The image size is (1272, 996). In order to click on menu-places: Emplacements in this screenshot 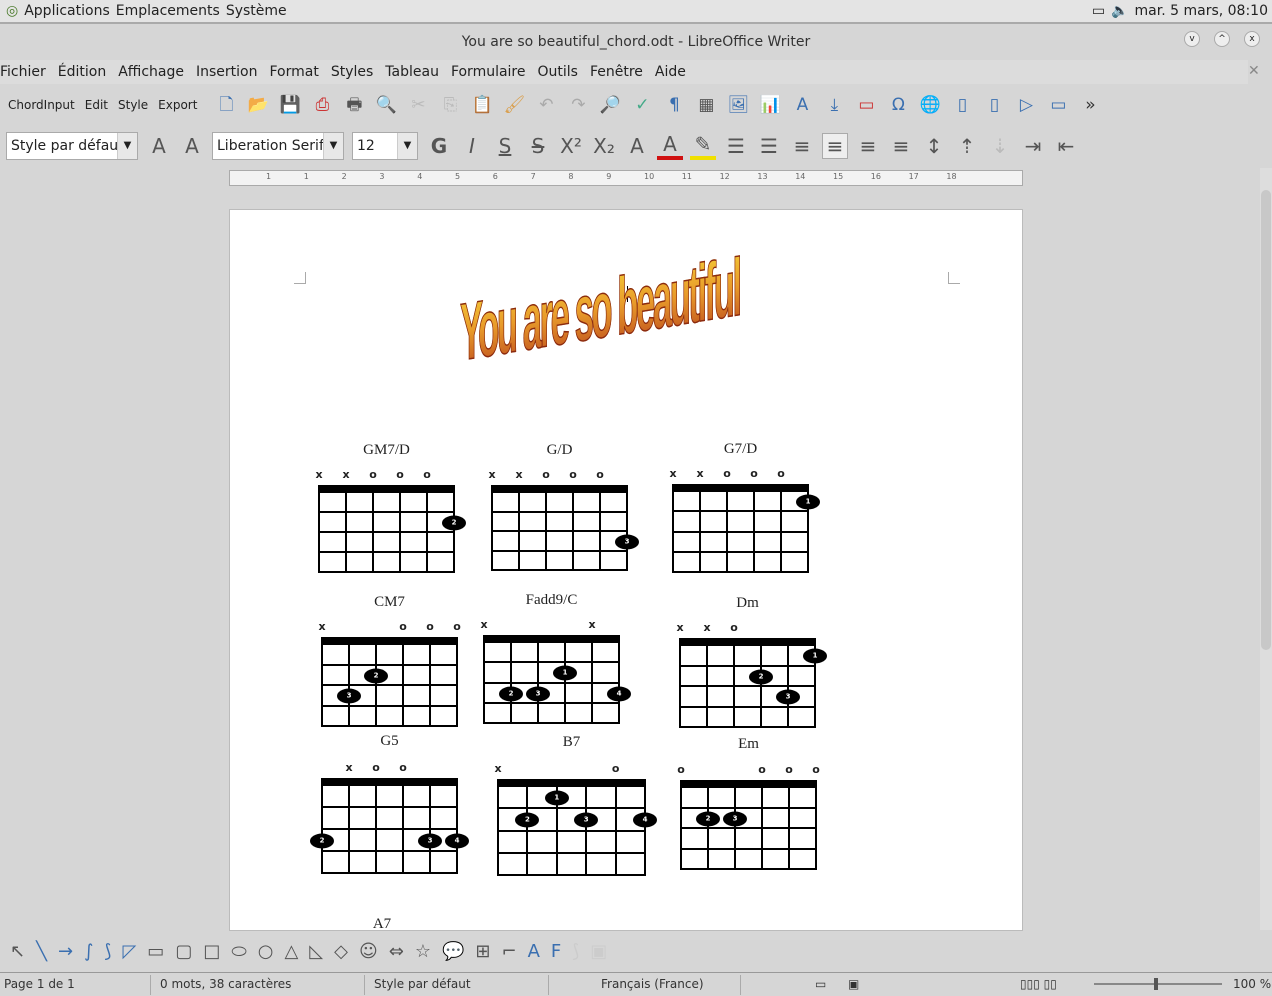, I will do `click(168, 11)`.